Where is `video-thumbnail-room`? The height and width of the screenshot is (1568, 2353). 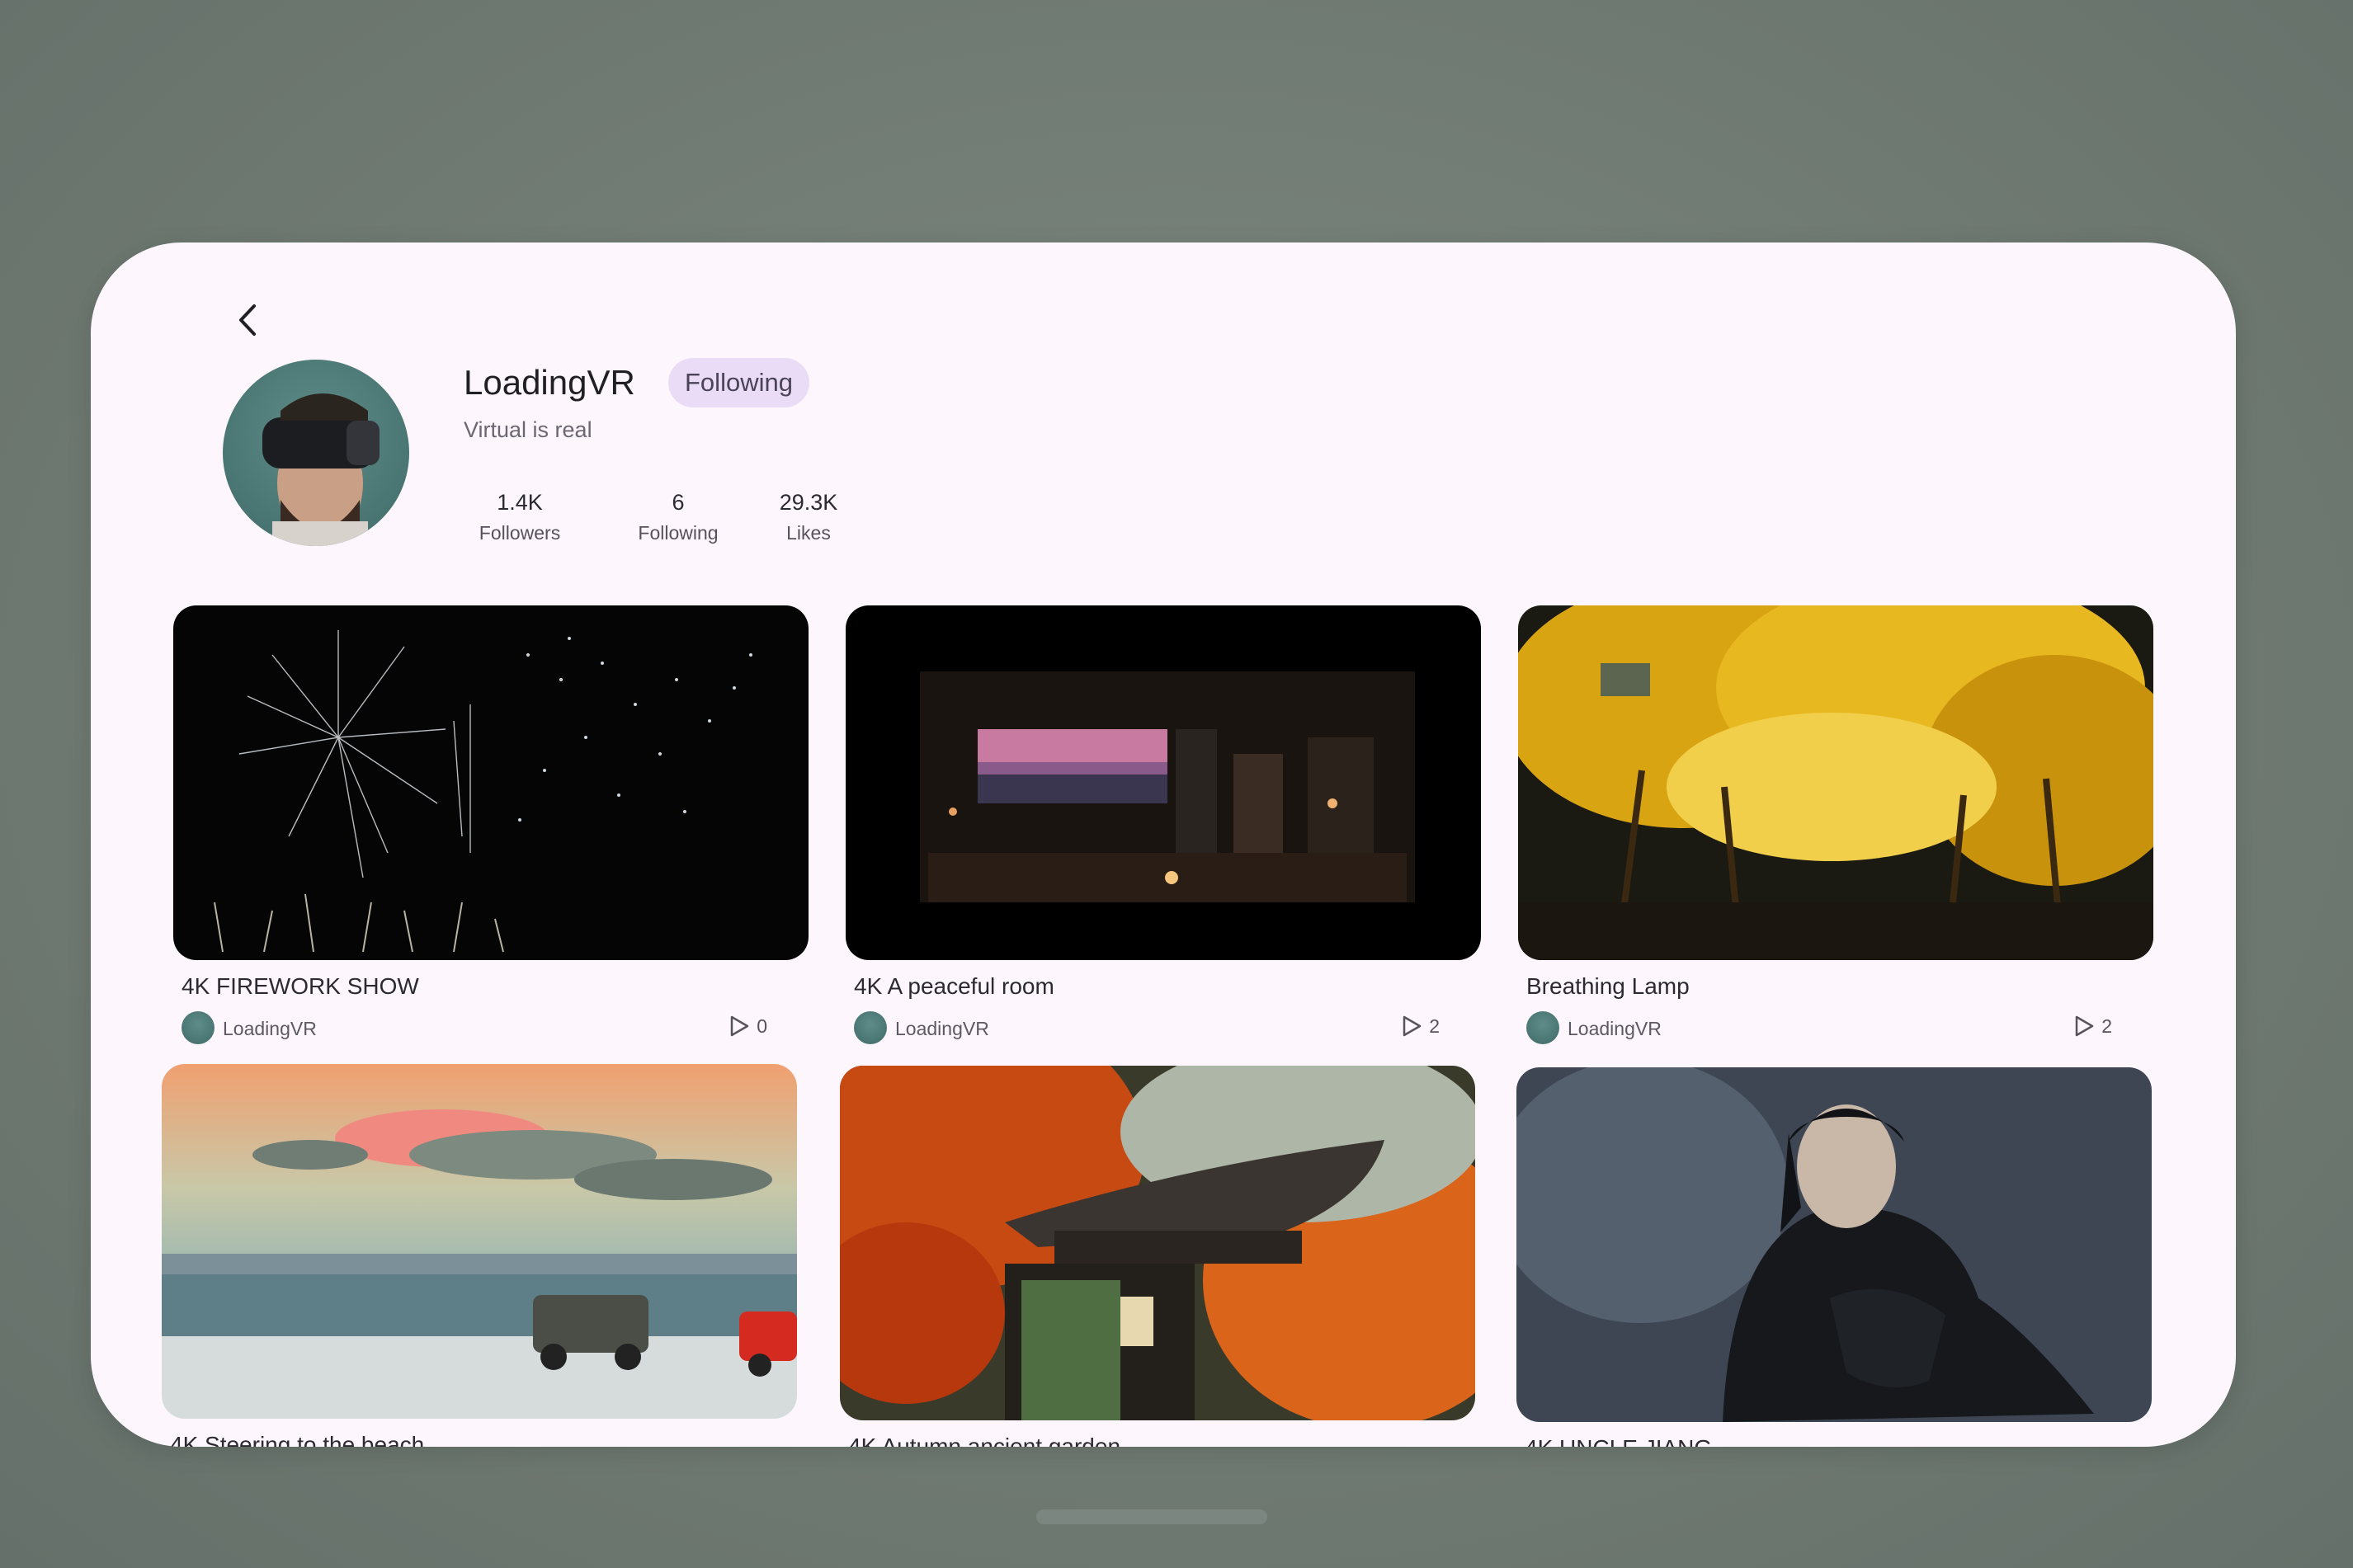
video-thumbnail-room is located at coordinates (1163, 782).